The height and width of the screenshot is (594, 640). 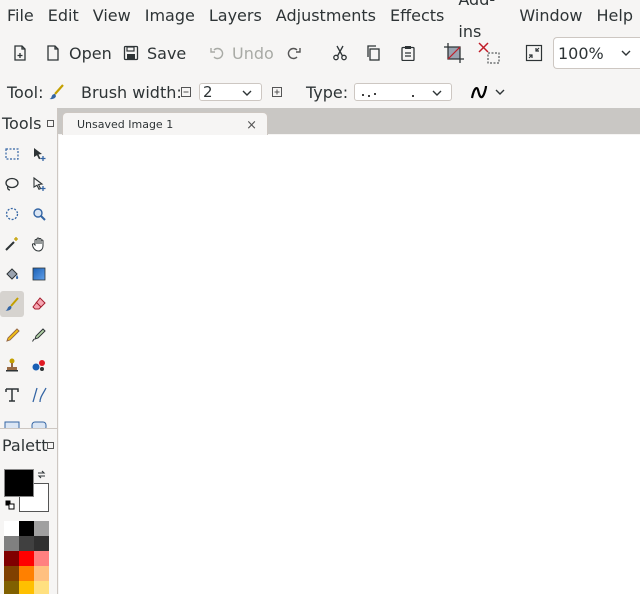 What do you see at coordinates (41, 474) in the screenshot?
I see `swap-colors-icon` at bounding box center [41, 474].